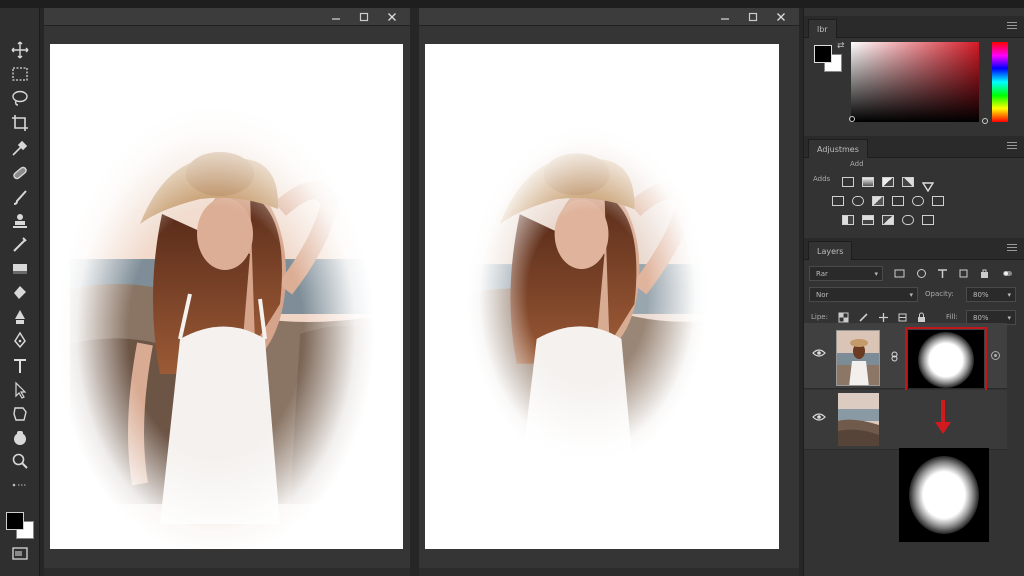 Image resolution: width=1024 pixels, height=576 pixels. I want to click on tools-toolbar, so click(20, 292).